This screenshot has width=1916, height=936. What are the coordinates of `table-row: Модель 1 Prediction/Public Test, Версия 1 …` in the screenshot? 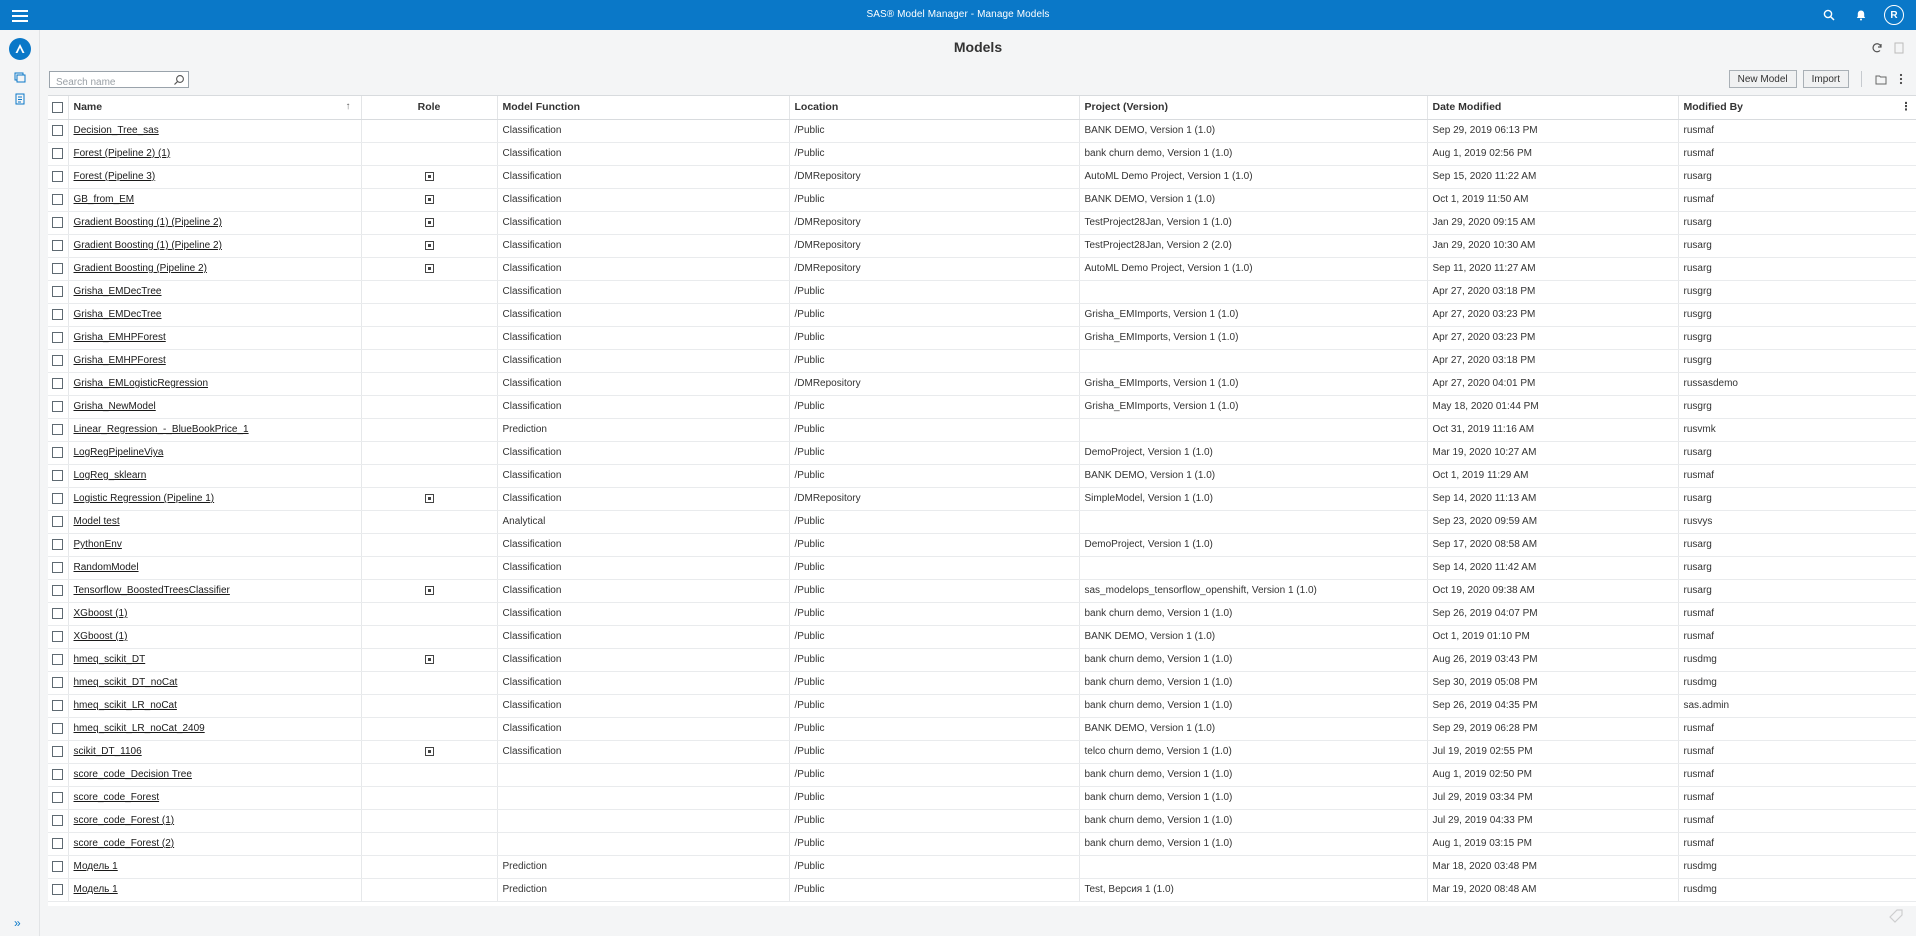 It's located at (982, 890).